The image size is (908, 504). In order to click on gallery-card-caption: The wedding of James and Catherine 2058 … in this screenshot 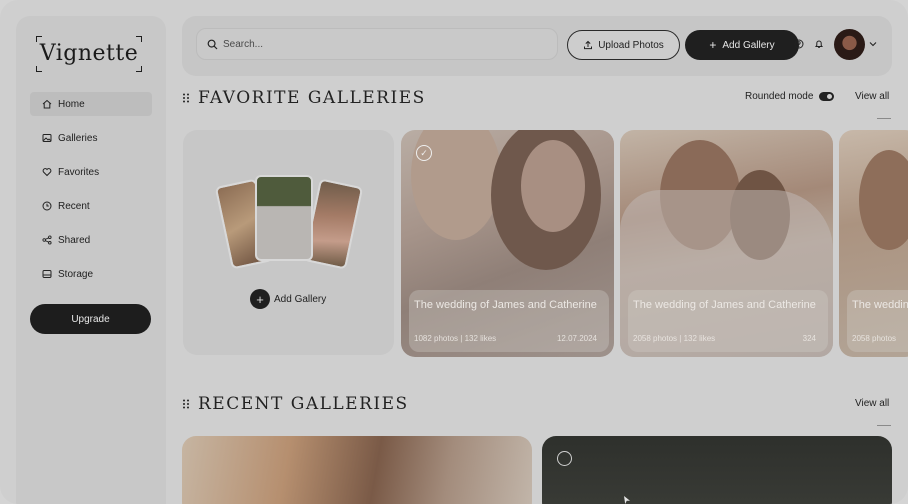, I will do `click(728, 321)`.